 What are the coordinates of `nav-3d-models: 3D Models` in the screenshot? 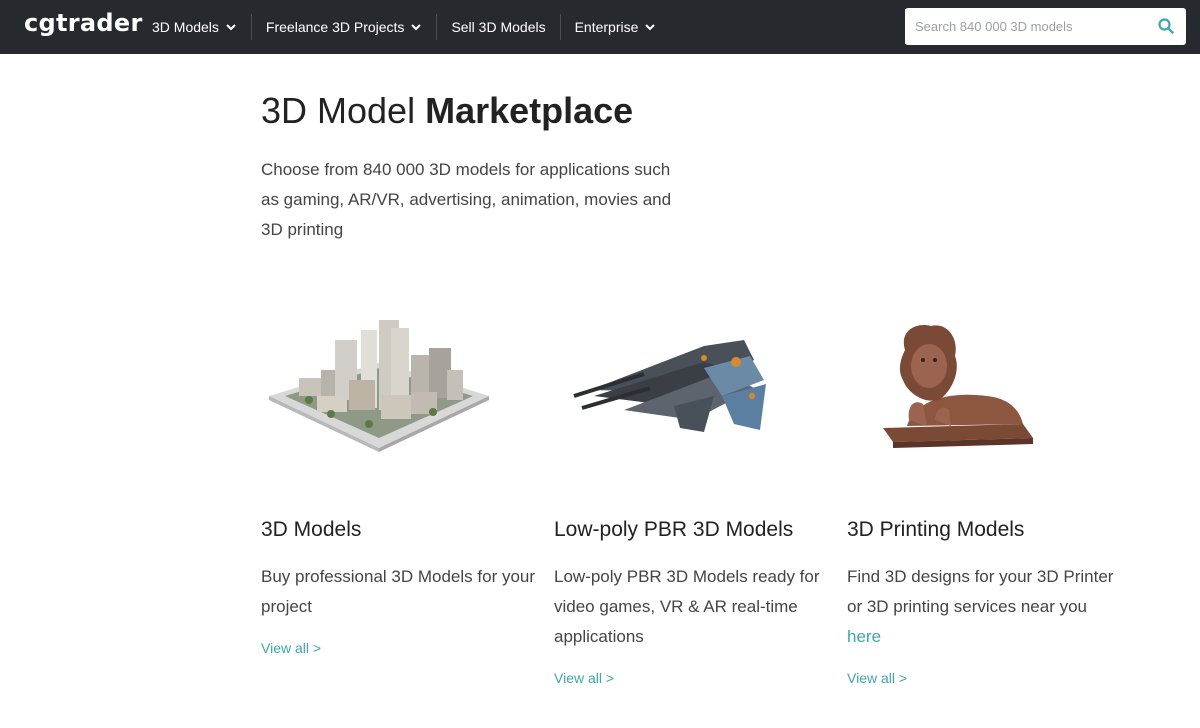 It's located at (194, 27).